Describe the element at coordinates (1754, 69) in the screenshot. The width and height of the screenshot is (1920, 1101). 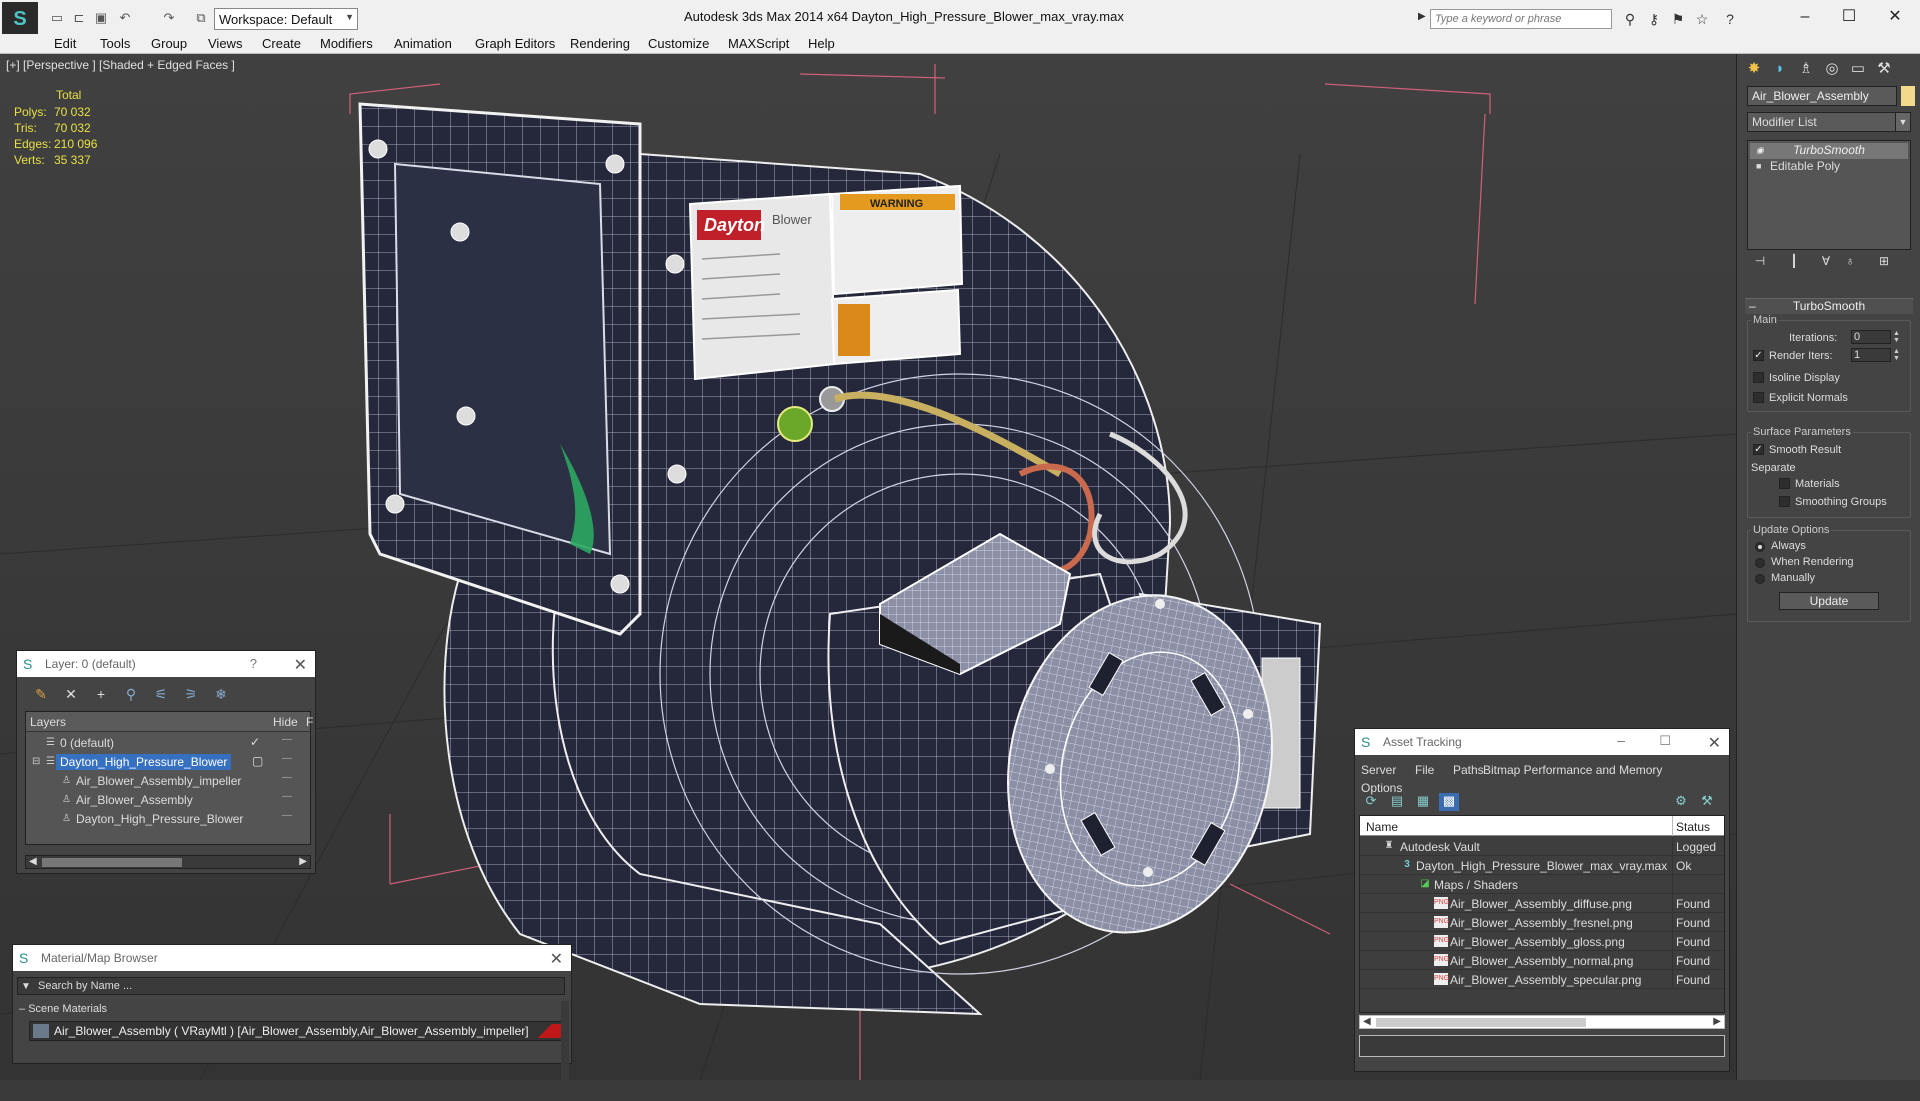
I see `create-tab-icon: ✸` at that location.